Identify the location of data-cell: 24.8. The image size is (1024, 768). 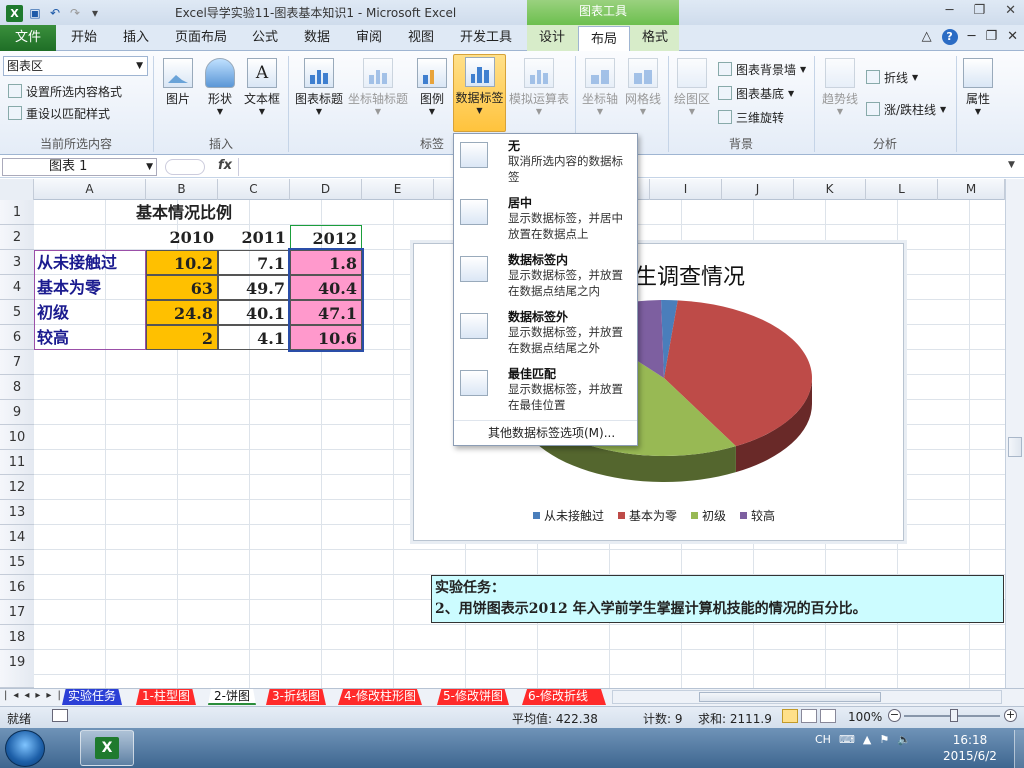
(182, 312).